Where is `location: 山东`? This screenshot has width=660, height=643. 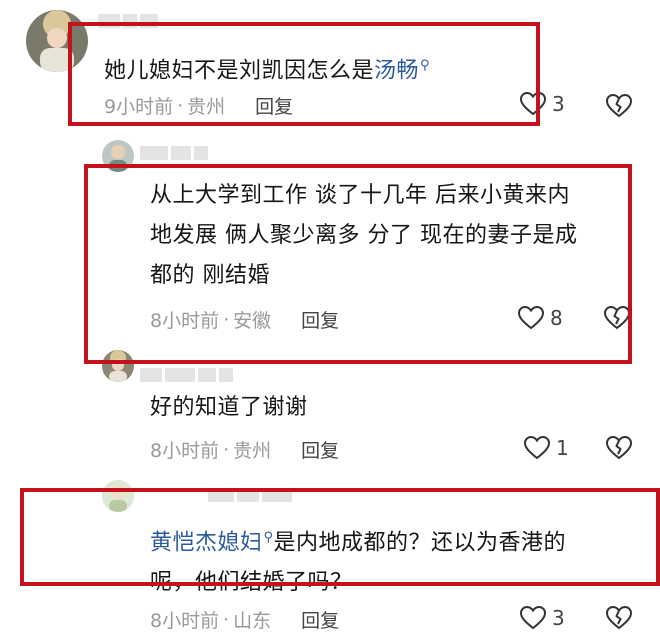
location: 山东 is located at coordinates (252, 621).